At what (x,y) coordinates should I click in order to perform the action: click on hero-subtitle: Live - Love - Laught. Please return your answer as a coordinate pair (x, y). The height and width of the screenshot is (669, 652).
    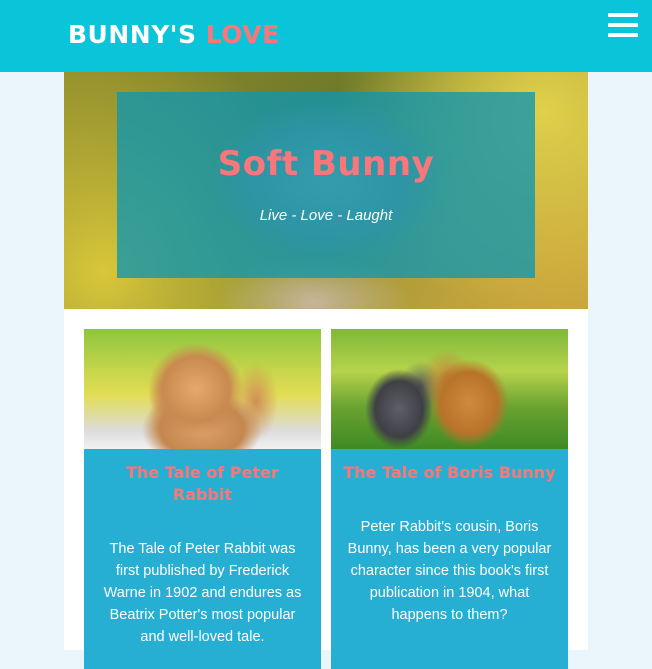
    Looking at the image, I should click on (326, 215).